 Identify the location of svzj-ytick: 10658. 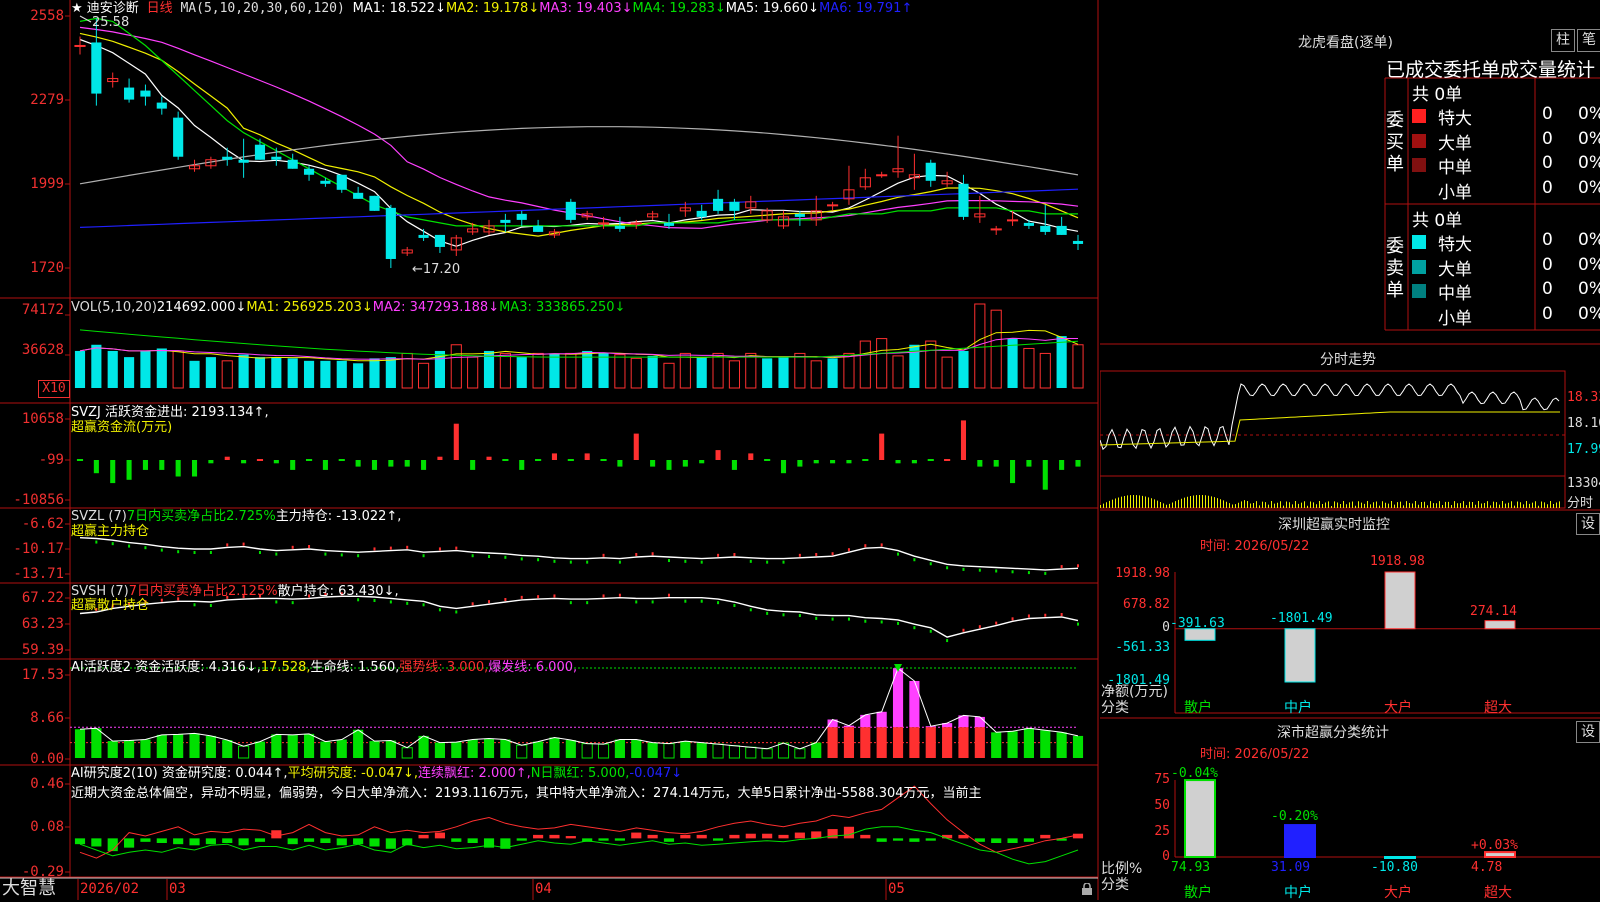
(42, 419).